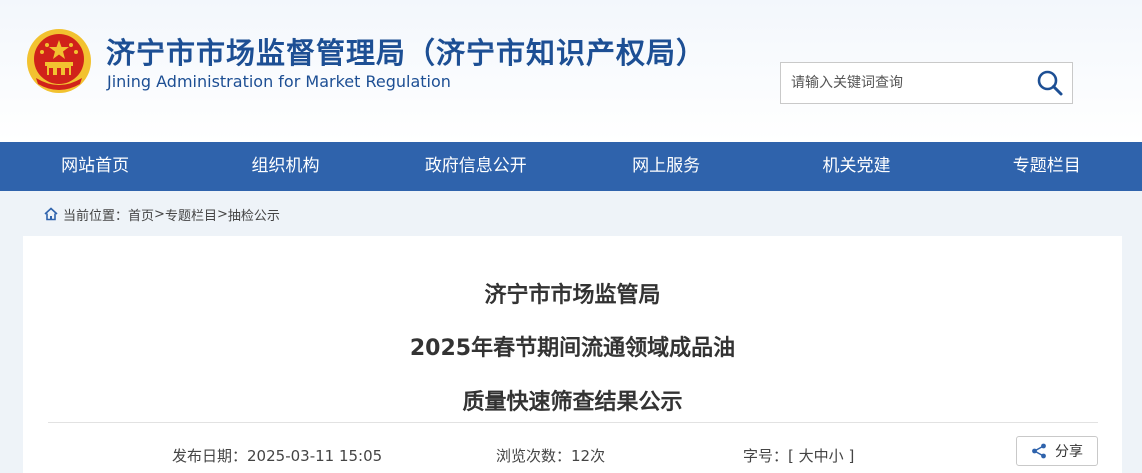 This screenshot has width=1142, height=473. I want to click on breadcrumb: 当前位置： 首页 > 专题栏目 > 抽检公示, so click(162, 214).